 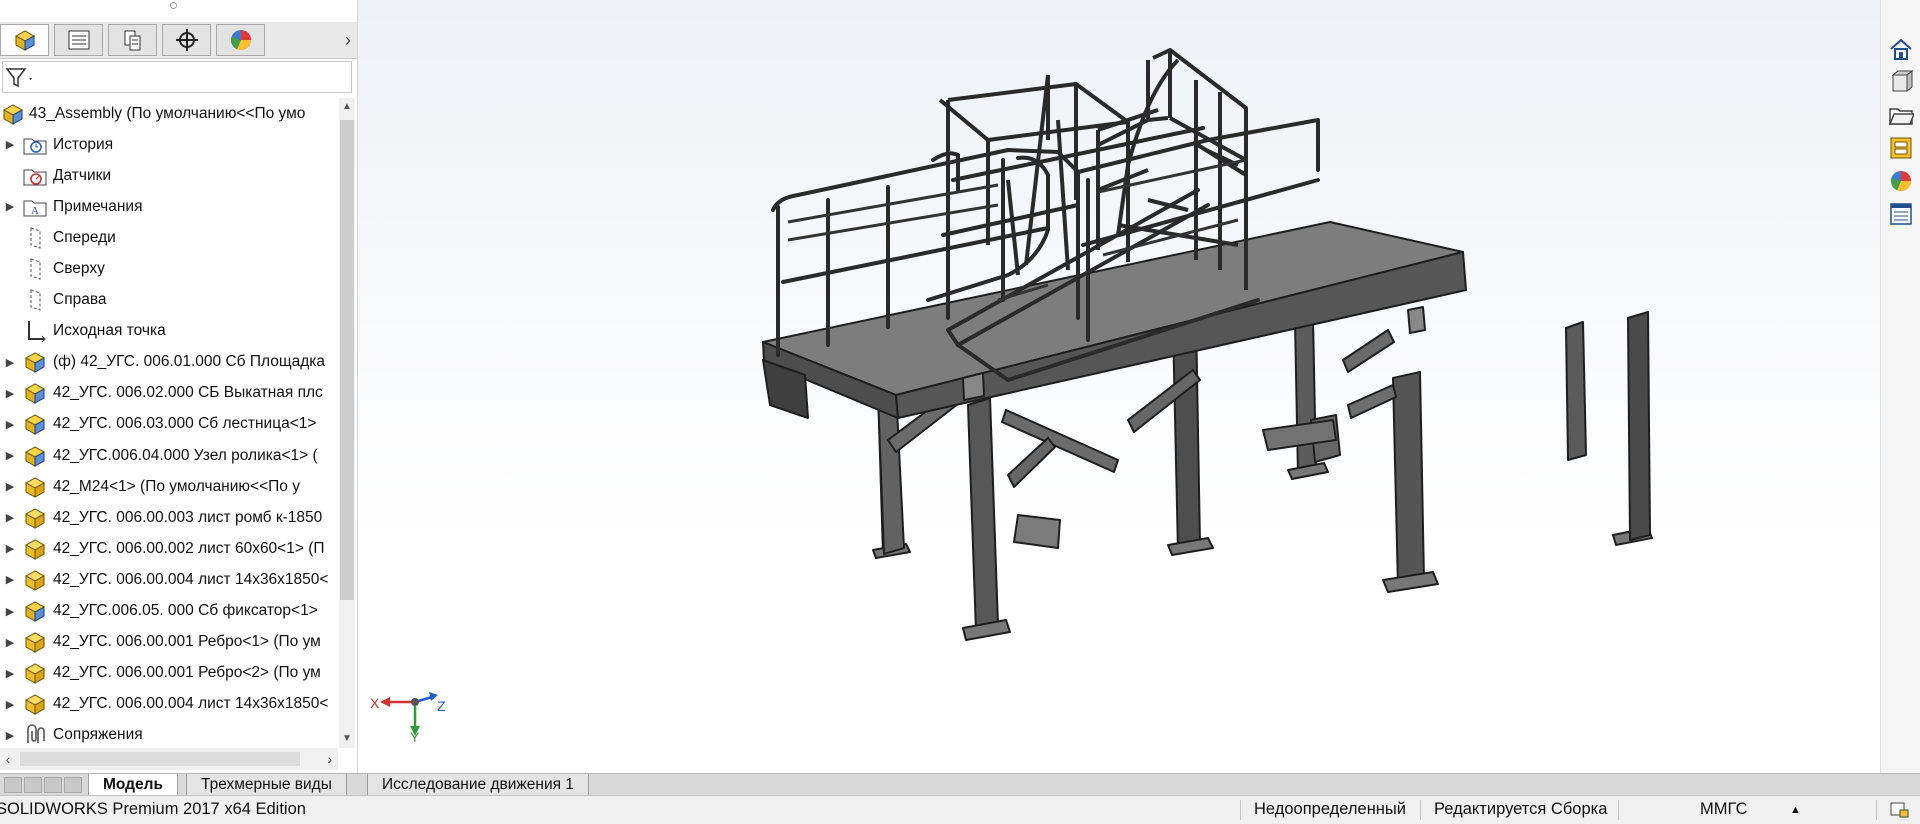 What do you see at coordinates (187, 673) in the screenshot?
I see `tree-item-label: 42_УГС. 006.00.001 Ребро<2> (По ум` at bounding box center [187, 673].